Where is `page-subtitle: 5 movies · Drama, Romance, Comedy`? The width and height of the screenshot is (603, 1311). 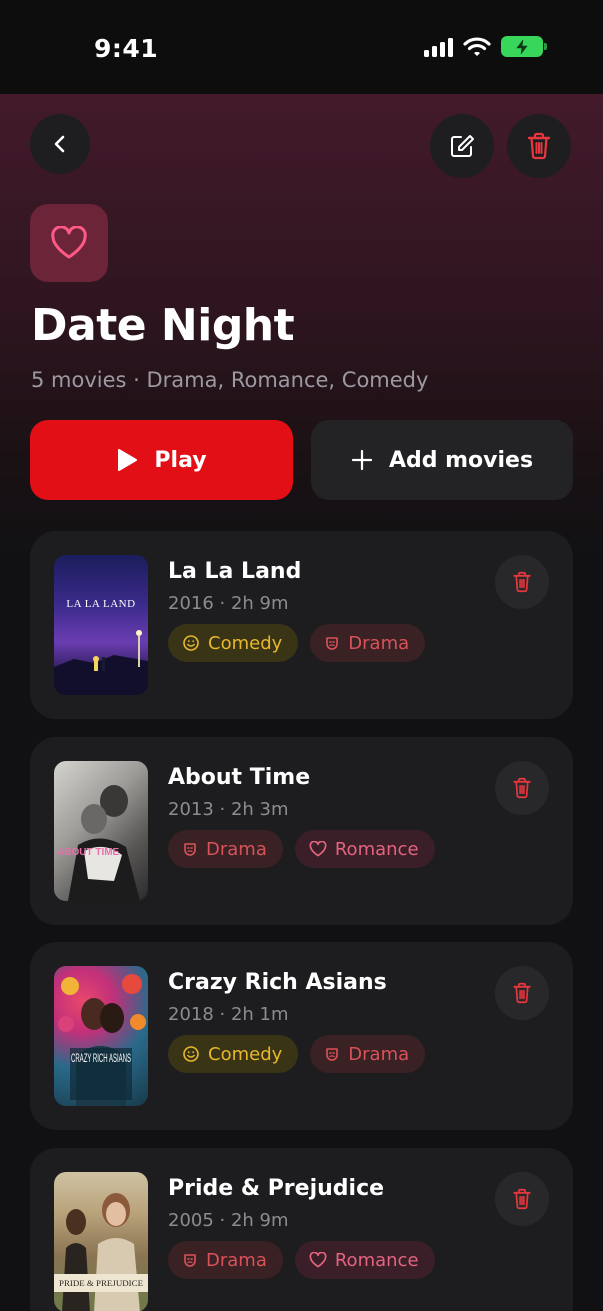 page-subtitle: 5 movies · Drama, Romance, Comedy is located at coordinates (230, 380).